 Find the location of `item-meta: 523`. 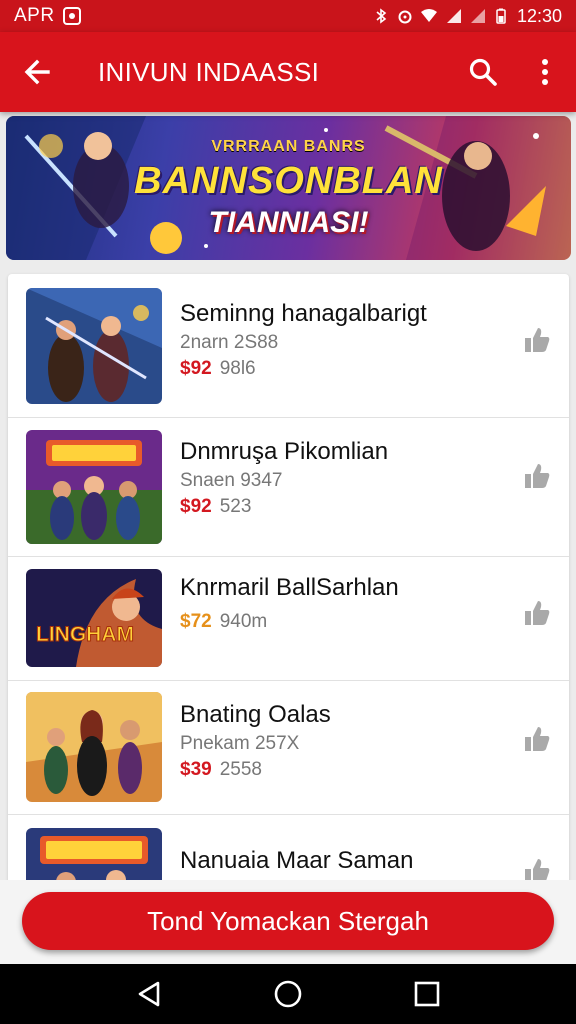

item-meta: 523 is located at coordinates (235, 506).